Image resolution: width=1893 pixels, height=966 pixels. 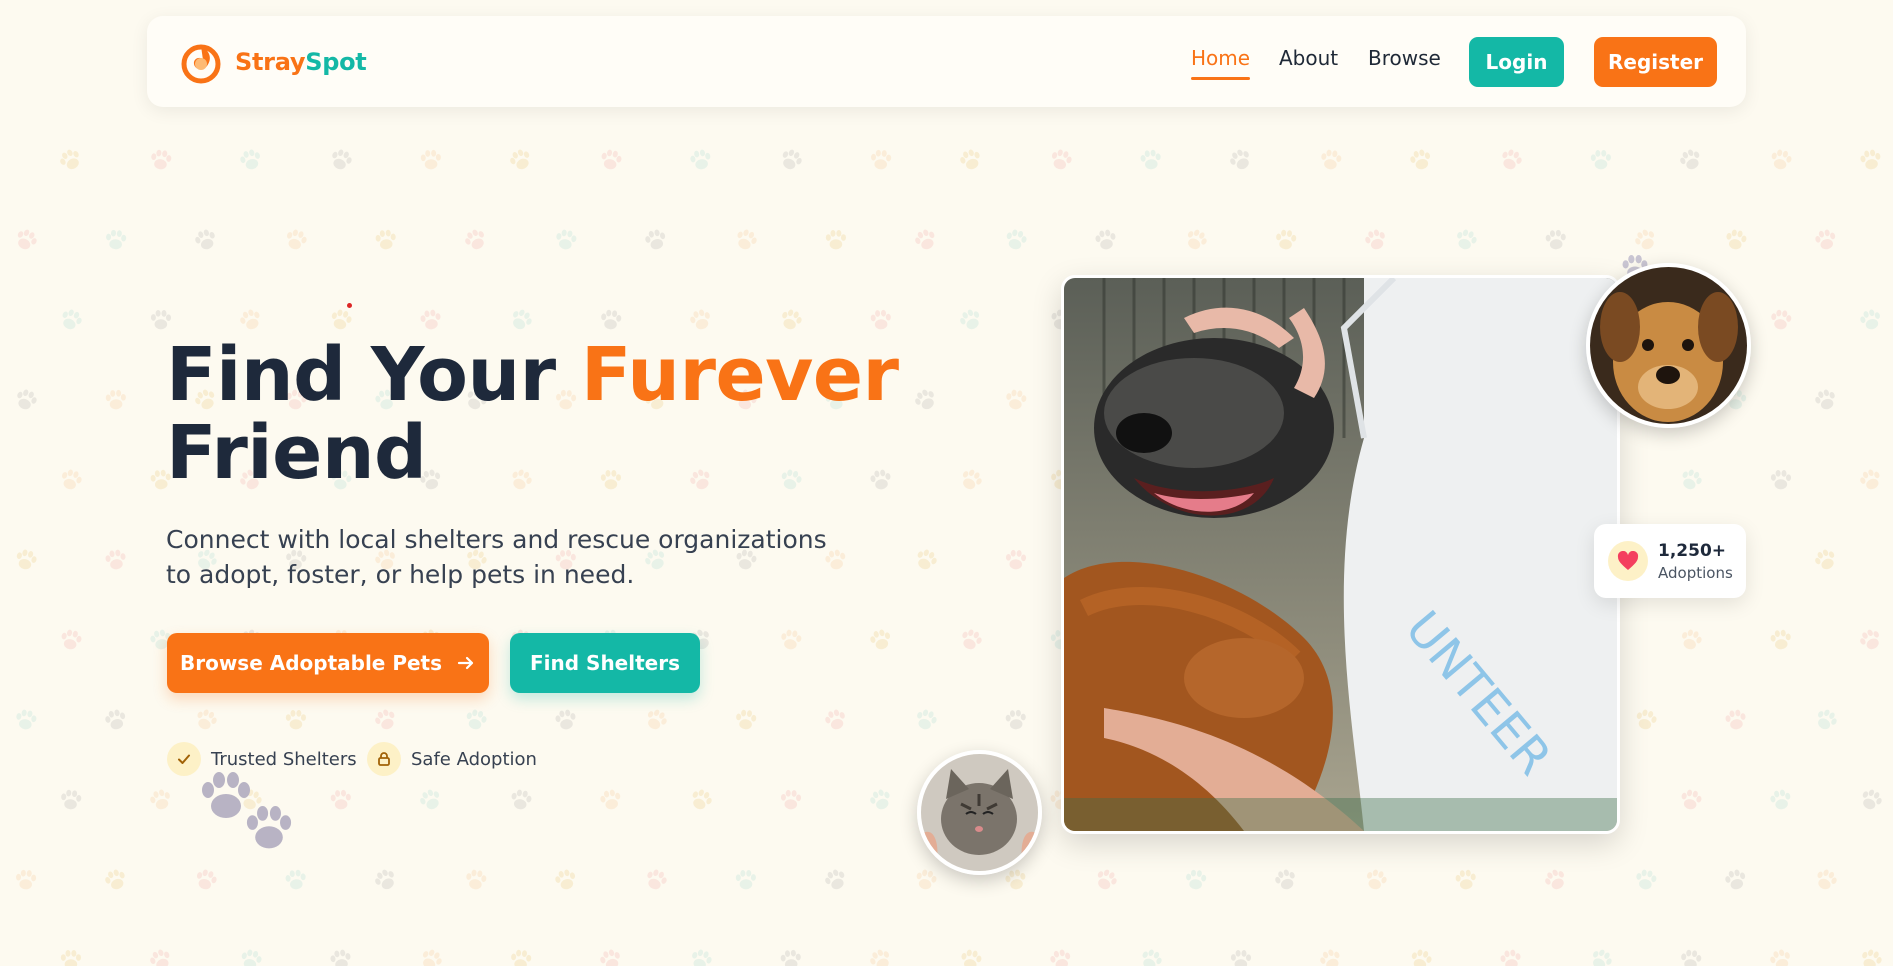 What do you see at coordinates (269, 827) in the screenshot?
I see `paw-print-icon` at bounding box center [269, 827].